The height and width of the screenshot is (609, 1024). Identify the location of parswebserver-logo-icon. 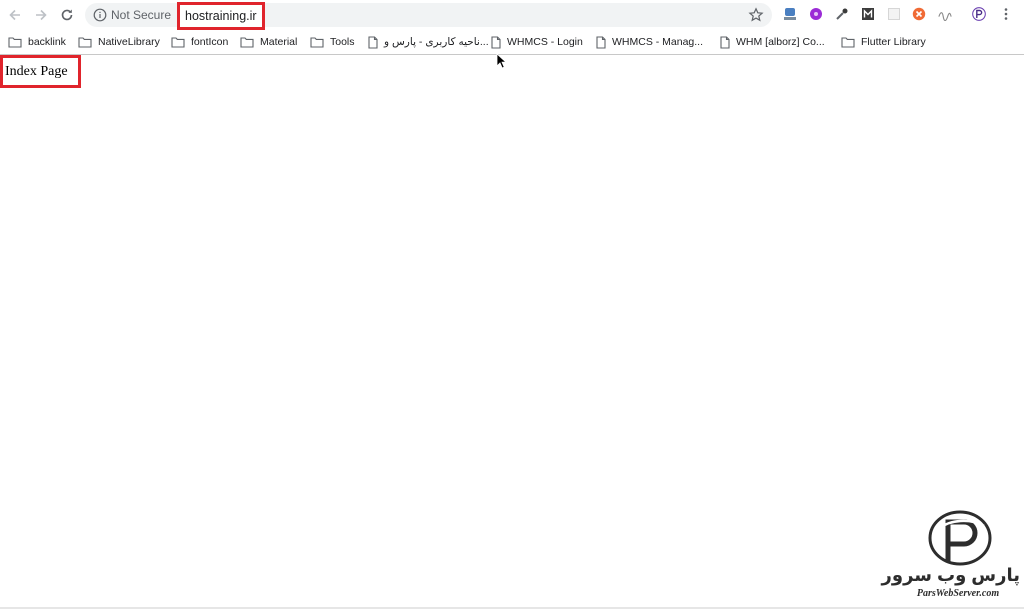
(960, 538).